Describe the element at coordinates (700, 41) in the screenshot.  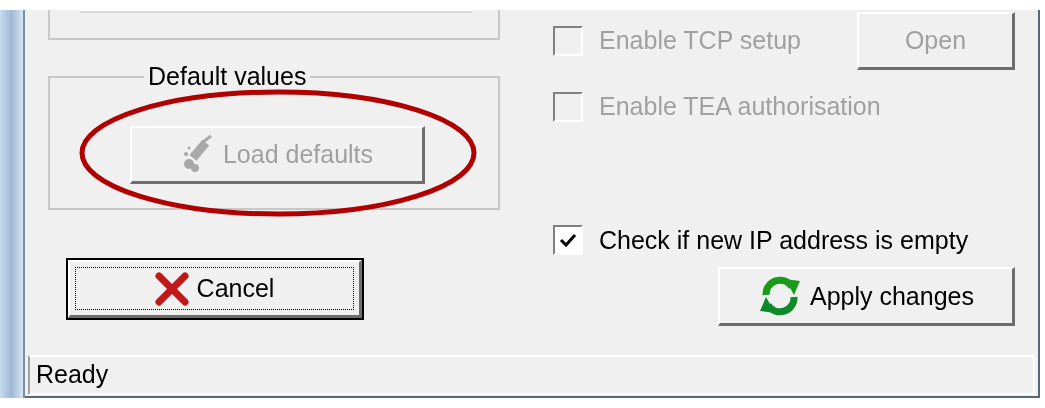
I see `checkbox-label: Enable TCP setup` at that location.